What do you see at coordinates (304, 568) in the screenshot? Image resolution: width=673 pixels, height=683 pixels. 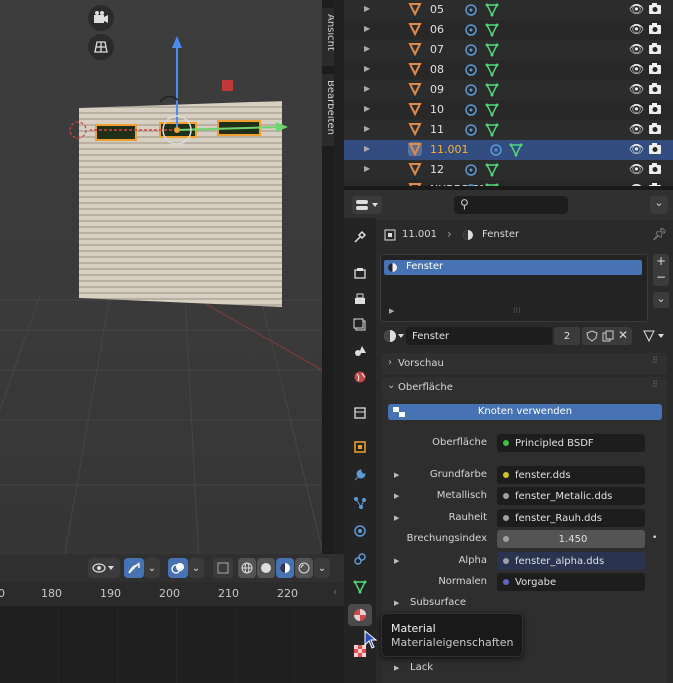 I see `rendered-shading-icon` at bounding box center [304, 568].